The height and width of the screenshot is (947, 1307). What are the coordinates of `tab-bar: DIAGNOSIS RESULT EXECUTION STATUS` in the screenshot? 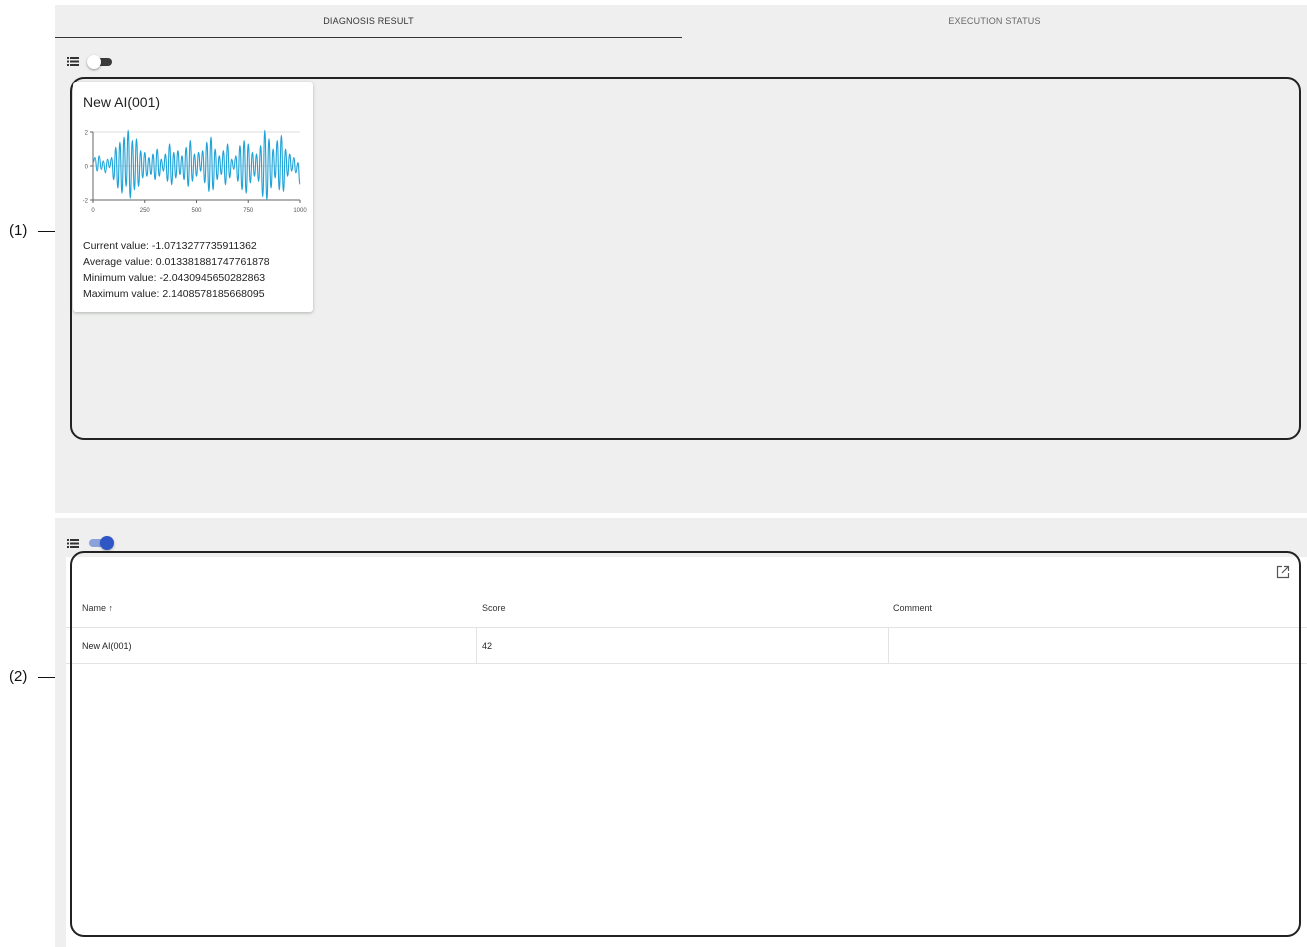 It's located at (681, 21).